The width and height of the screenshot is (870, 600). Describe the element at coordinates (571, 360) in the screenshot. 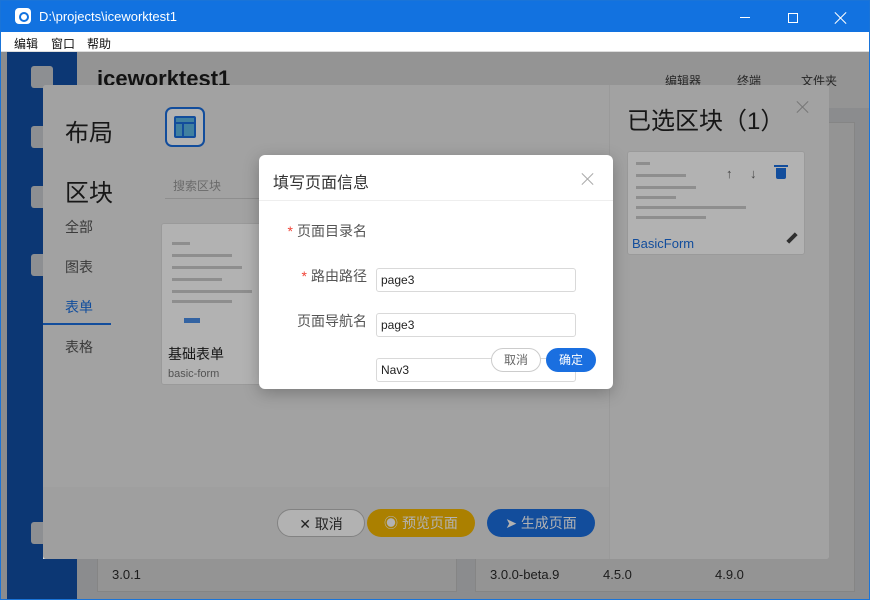

I see `dialog-ok-button: 确定` at that location.